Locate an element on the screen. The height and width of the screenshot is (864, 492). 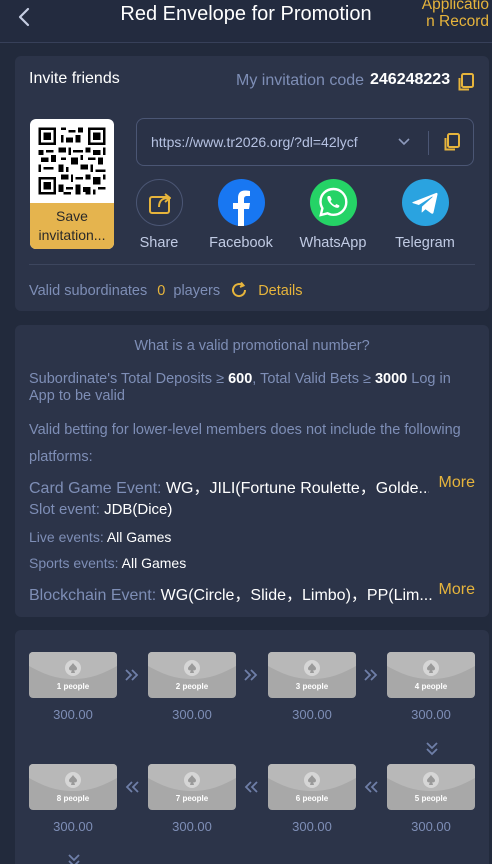
envelope-people-label: 7 people is located at coordinates (192, 798).